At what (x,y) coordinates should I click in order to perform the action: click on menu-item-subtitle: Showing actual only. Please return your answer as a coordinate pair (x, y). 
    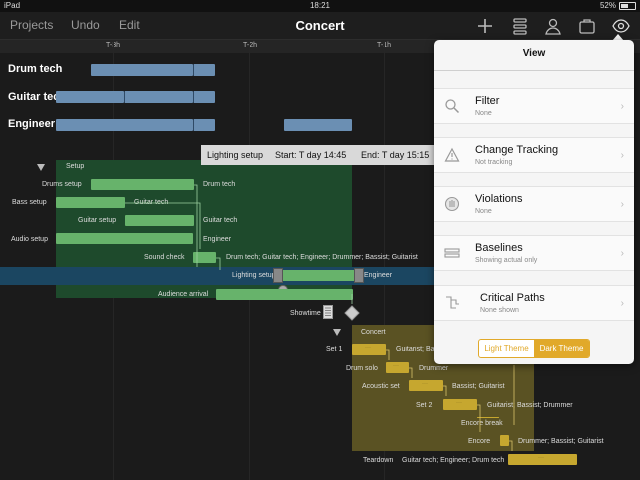
    Looking at the image, I should click on (506, 260).